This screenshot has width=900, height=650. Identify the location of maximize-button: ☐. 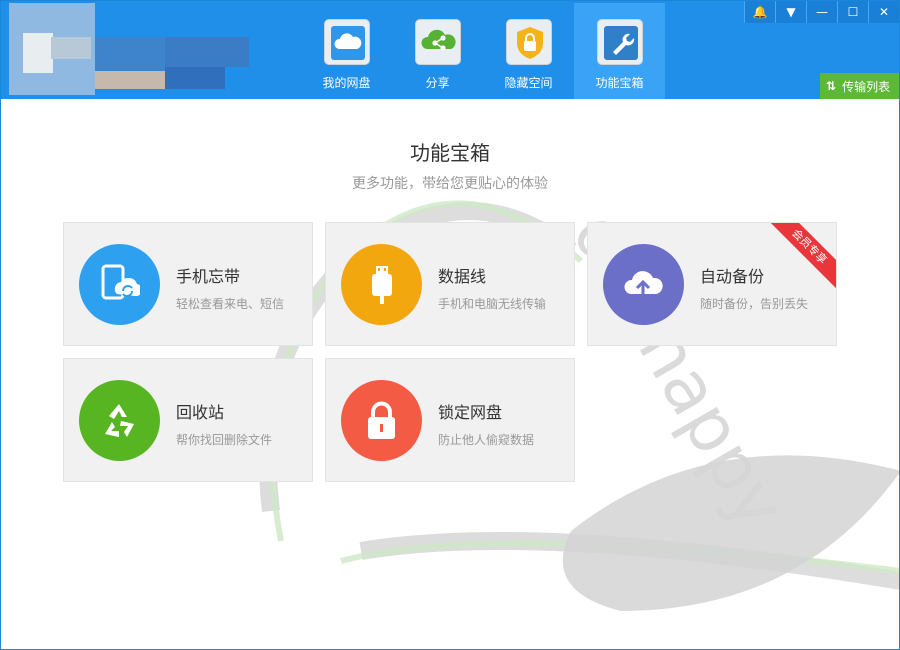
(852, 12).